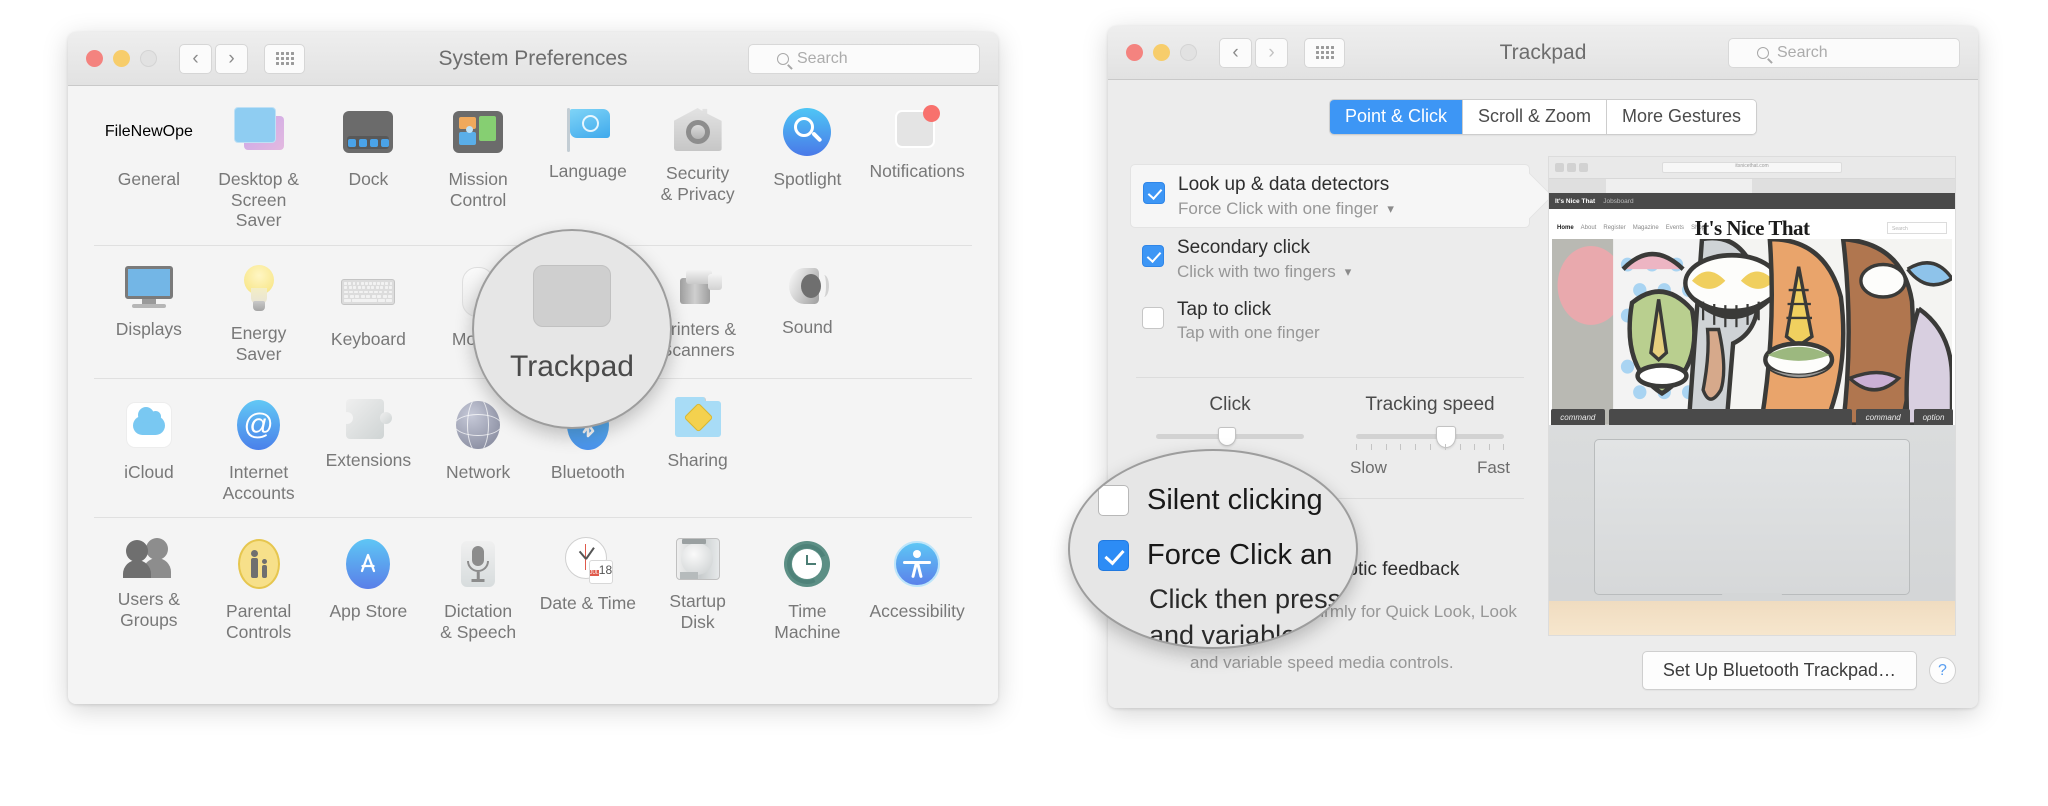  Describe the element at coordinates (1631, 228) in the screenshot. I see `preview-site-nav: Home About Register Magazine Events Shop` at that location.